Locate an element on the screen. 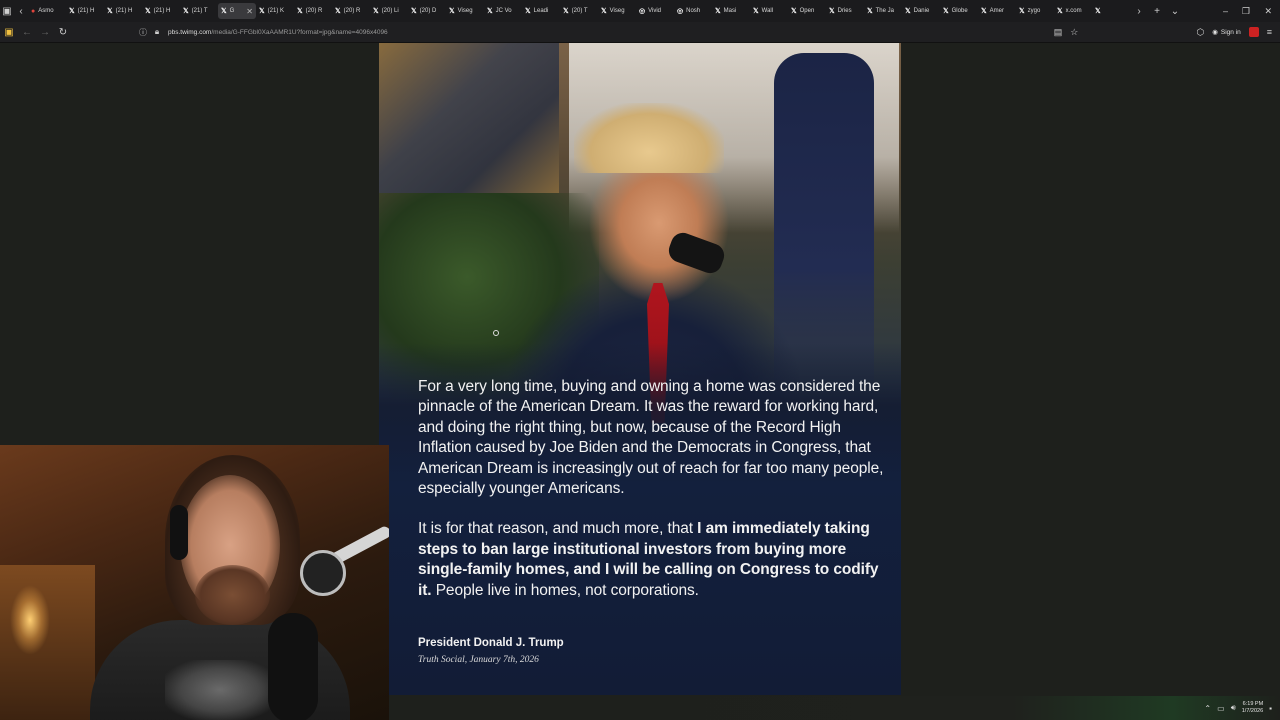  tab-label: Asmo is located at coordinates (46, 11).